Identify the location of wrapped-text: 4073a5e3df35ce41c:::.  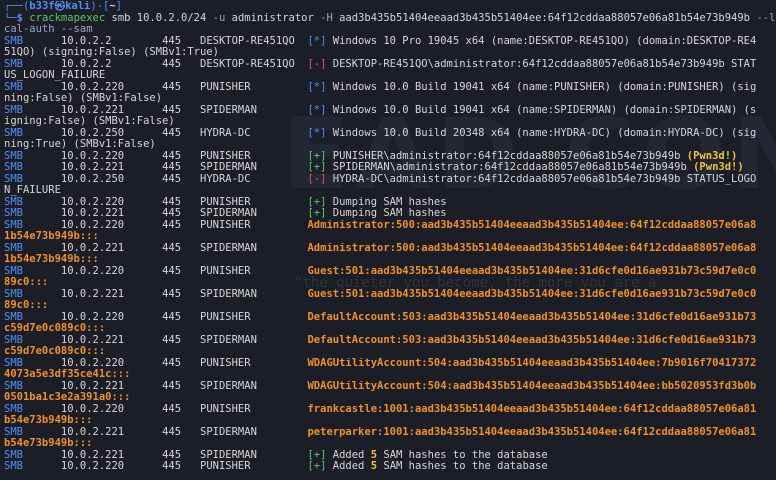
(67, 374).